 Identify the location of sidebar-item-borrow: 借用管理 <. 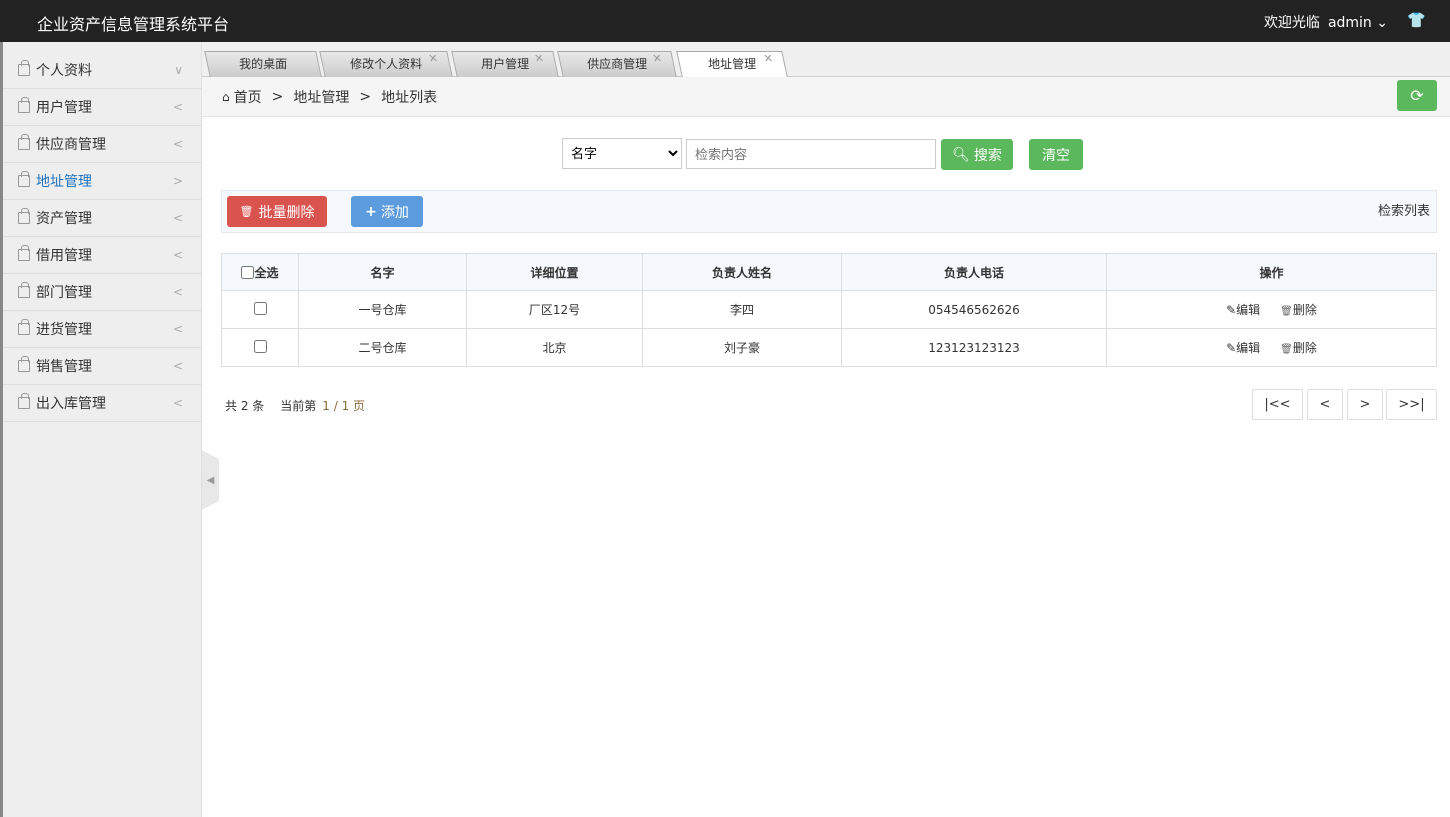
(102, 255).